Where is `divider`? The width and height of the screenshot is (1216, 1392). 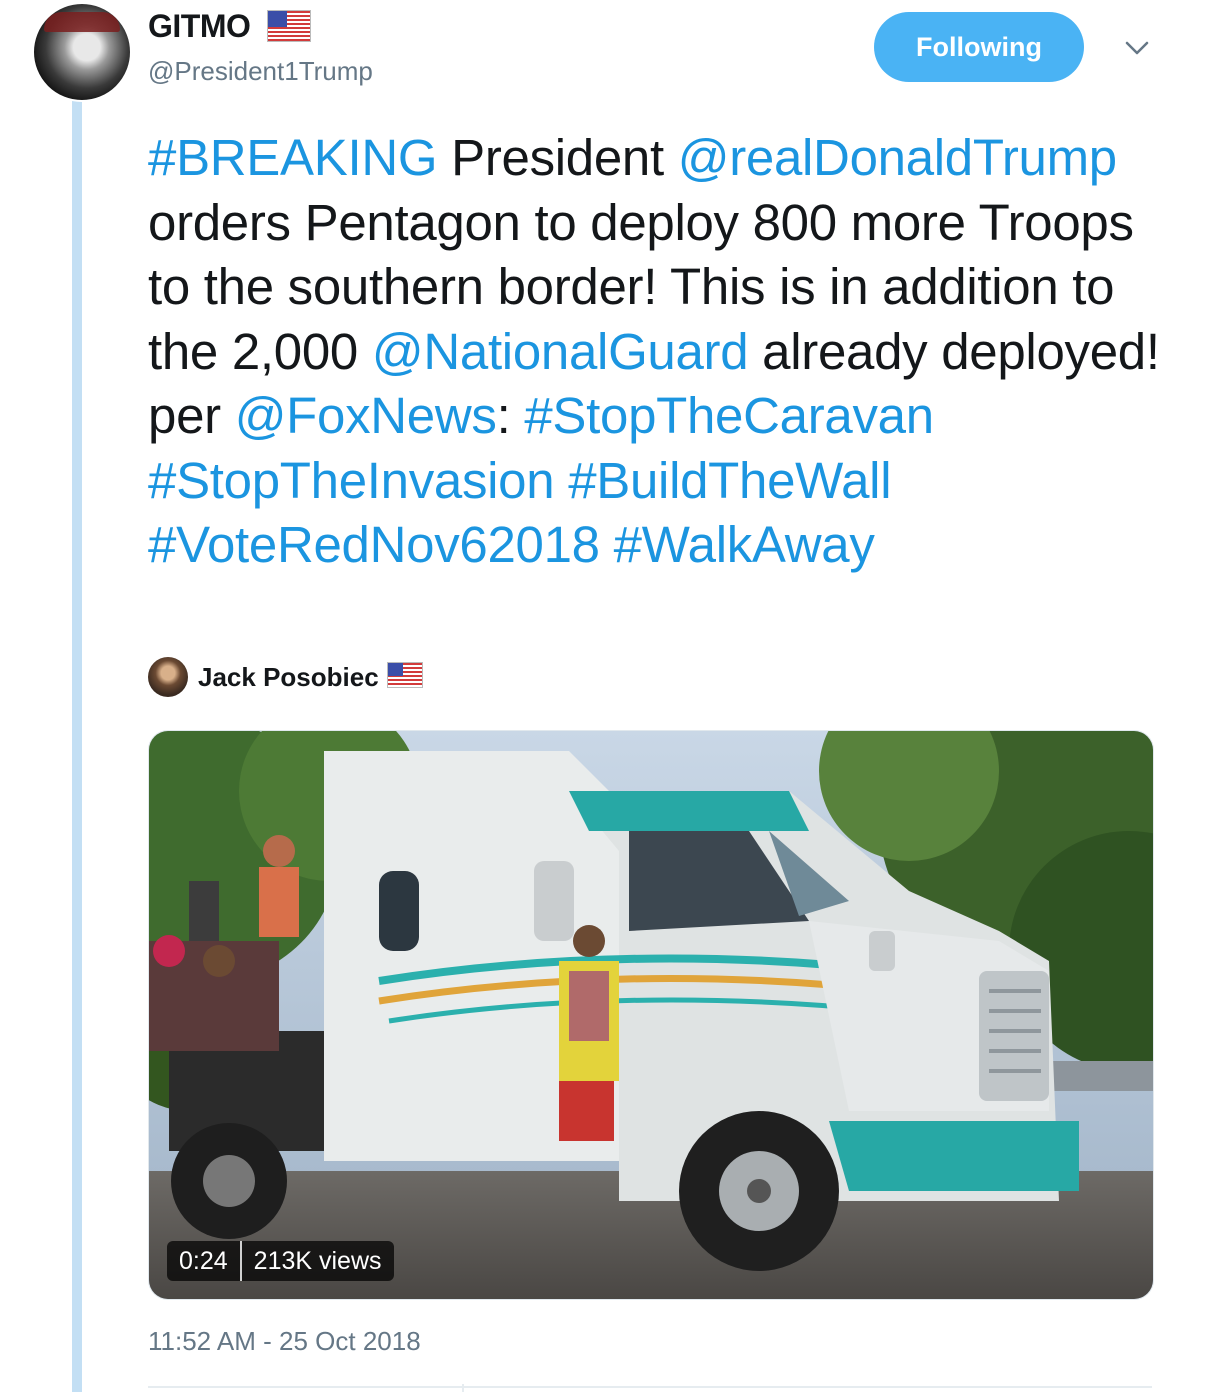
divider is located at coordinates (650, 1387).